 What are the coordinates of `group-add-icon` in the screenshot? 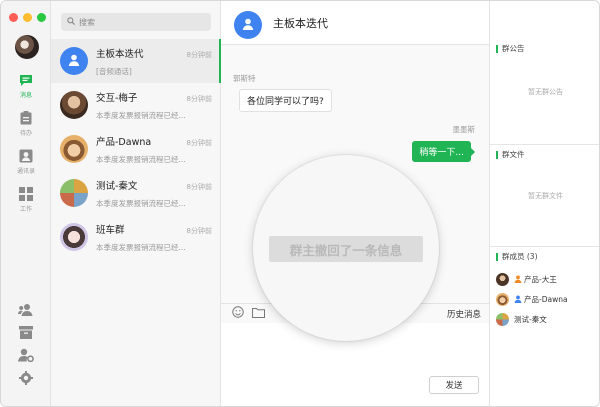 It's located at (26, 311).